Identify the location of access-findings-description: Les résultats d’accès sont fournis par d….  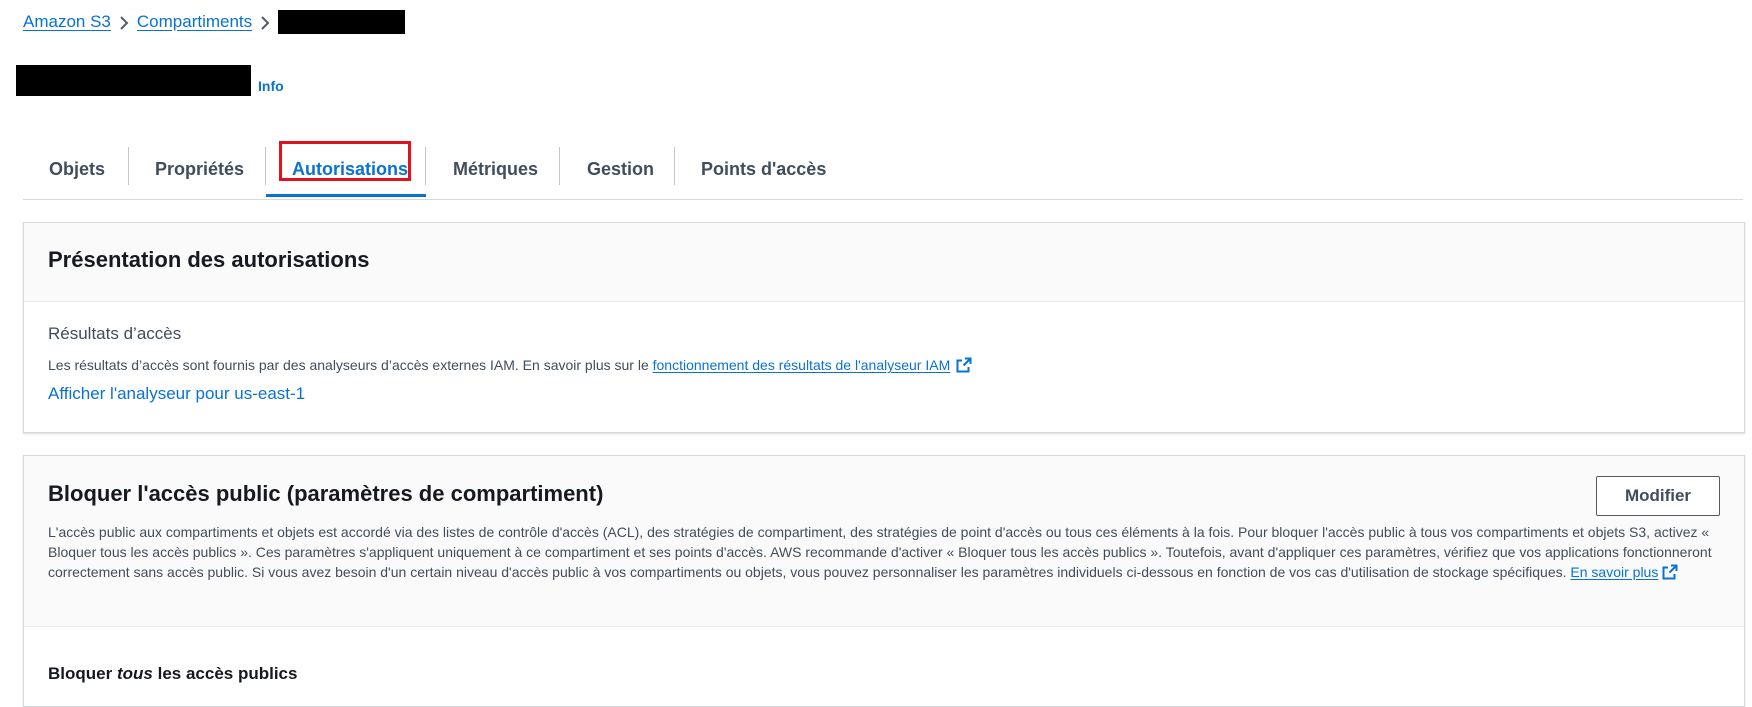
(510, 366).